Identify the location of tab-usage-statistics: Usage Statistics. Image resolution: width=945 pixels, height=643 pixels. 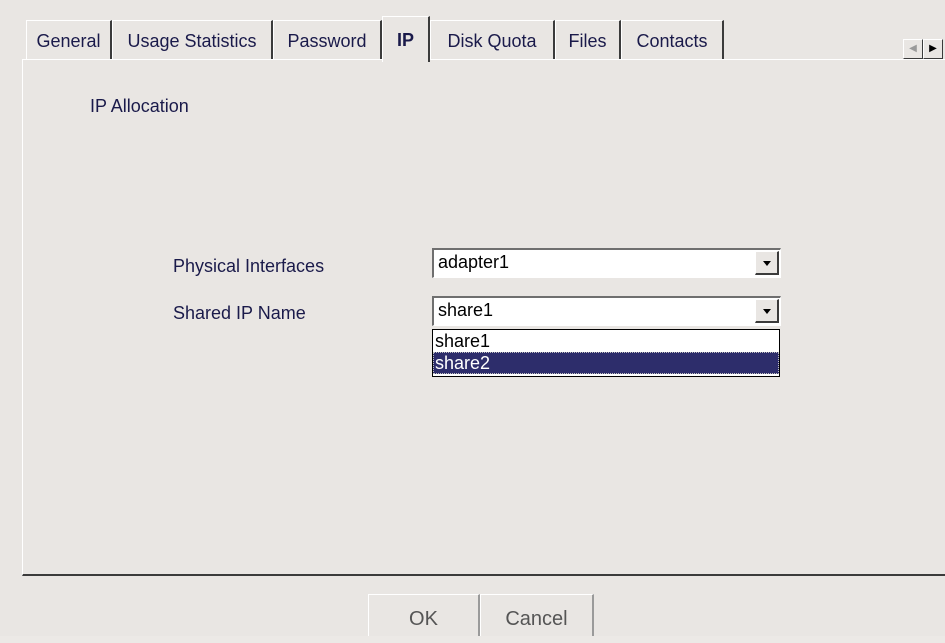
(192, 40).